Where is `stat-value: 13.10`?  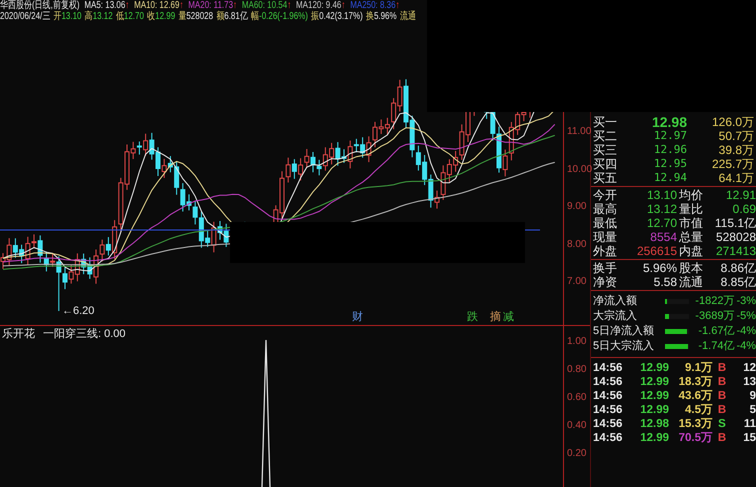
stat-value: 13.10 is located at coordinates (661, 195).